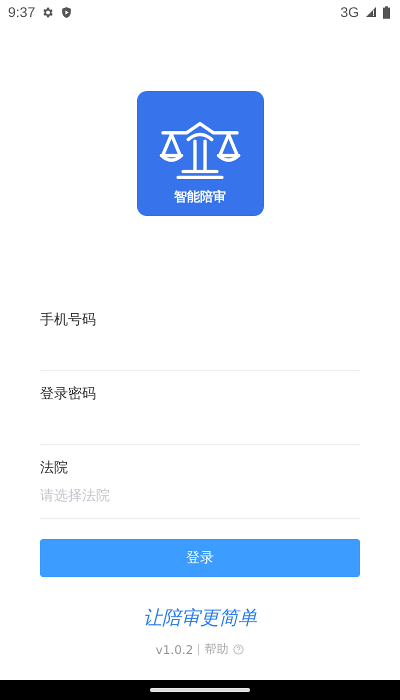  I want to click on scales-icon, so click(200, 150).